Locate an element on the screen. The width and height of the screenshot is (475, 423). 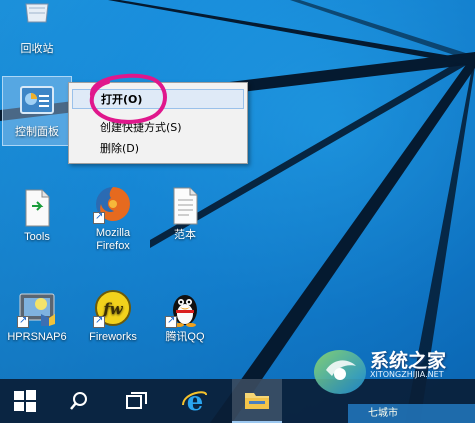
desktop-icon-label: Tools is located at coordinates (37, 237).